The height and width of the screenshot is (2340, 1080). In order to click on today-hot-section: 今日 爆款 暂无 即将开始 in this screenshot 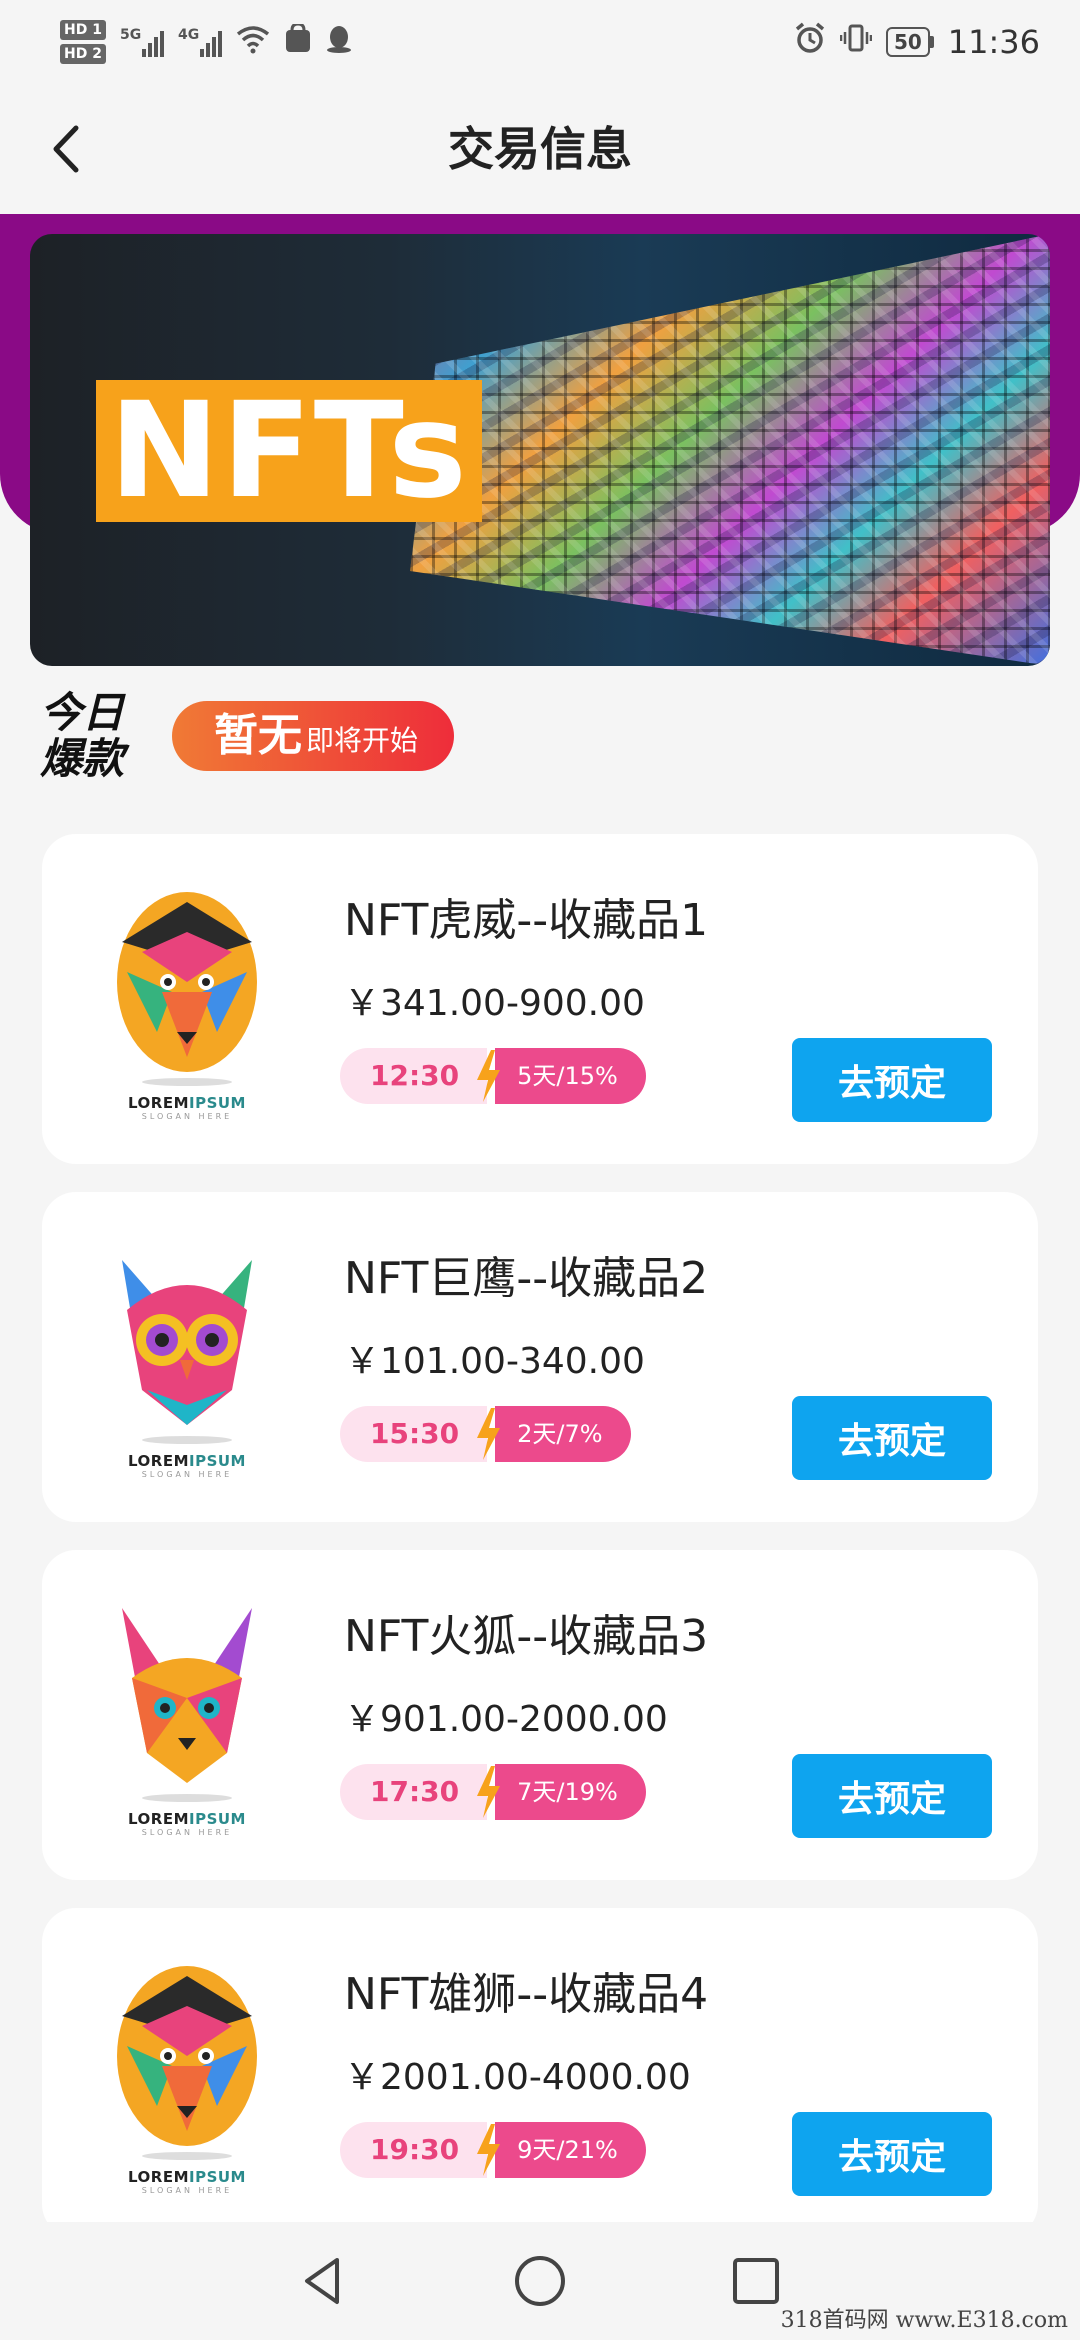, I will do `click(247, 736)`.